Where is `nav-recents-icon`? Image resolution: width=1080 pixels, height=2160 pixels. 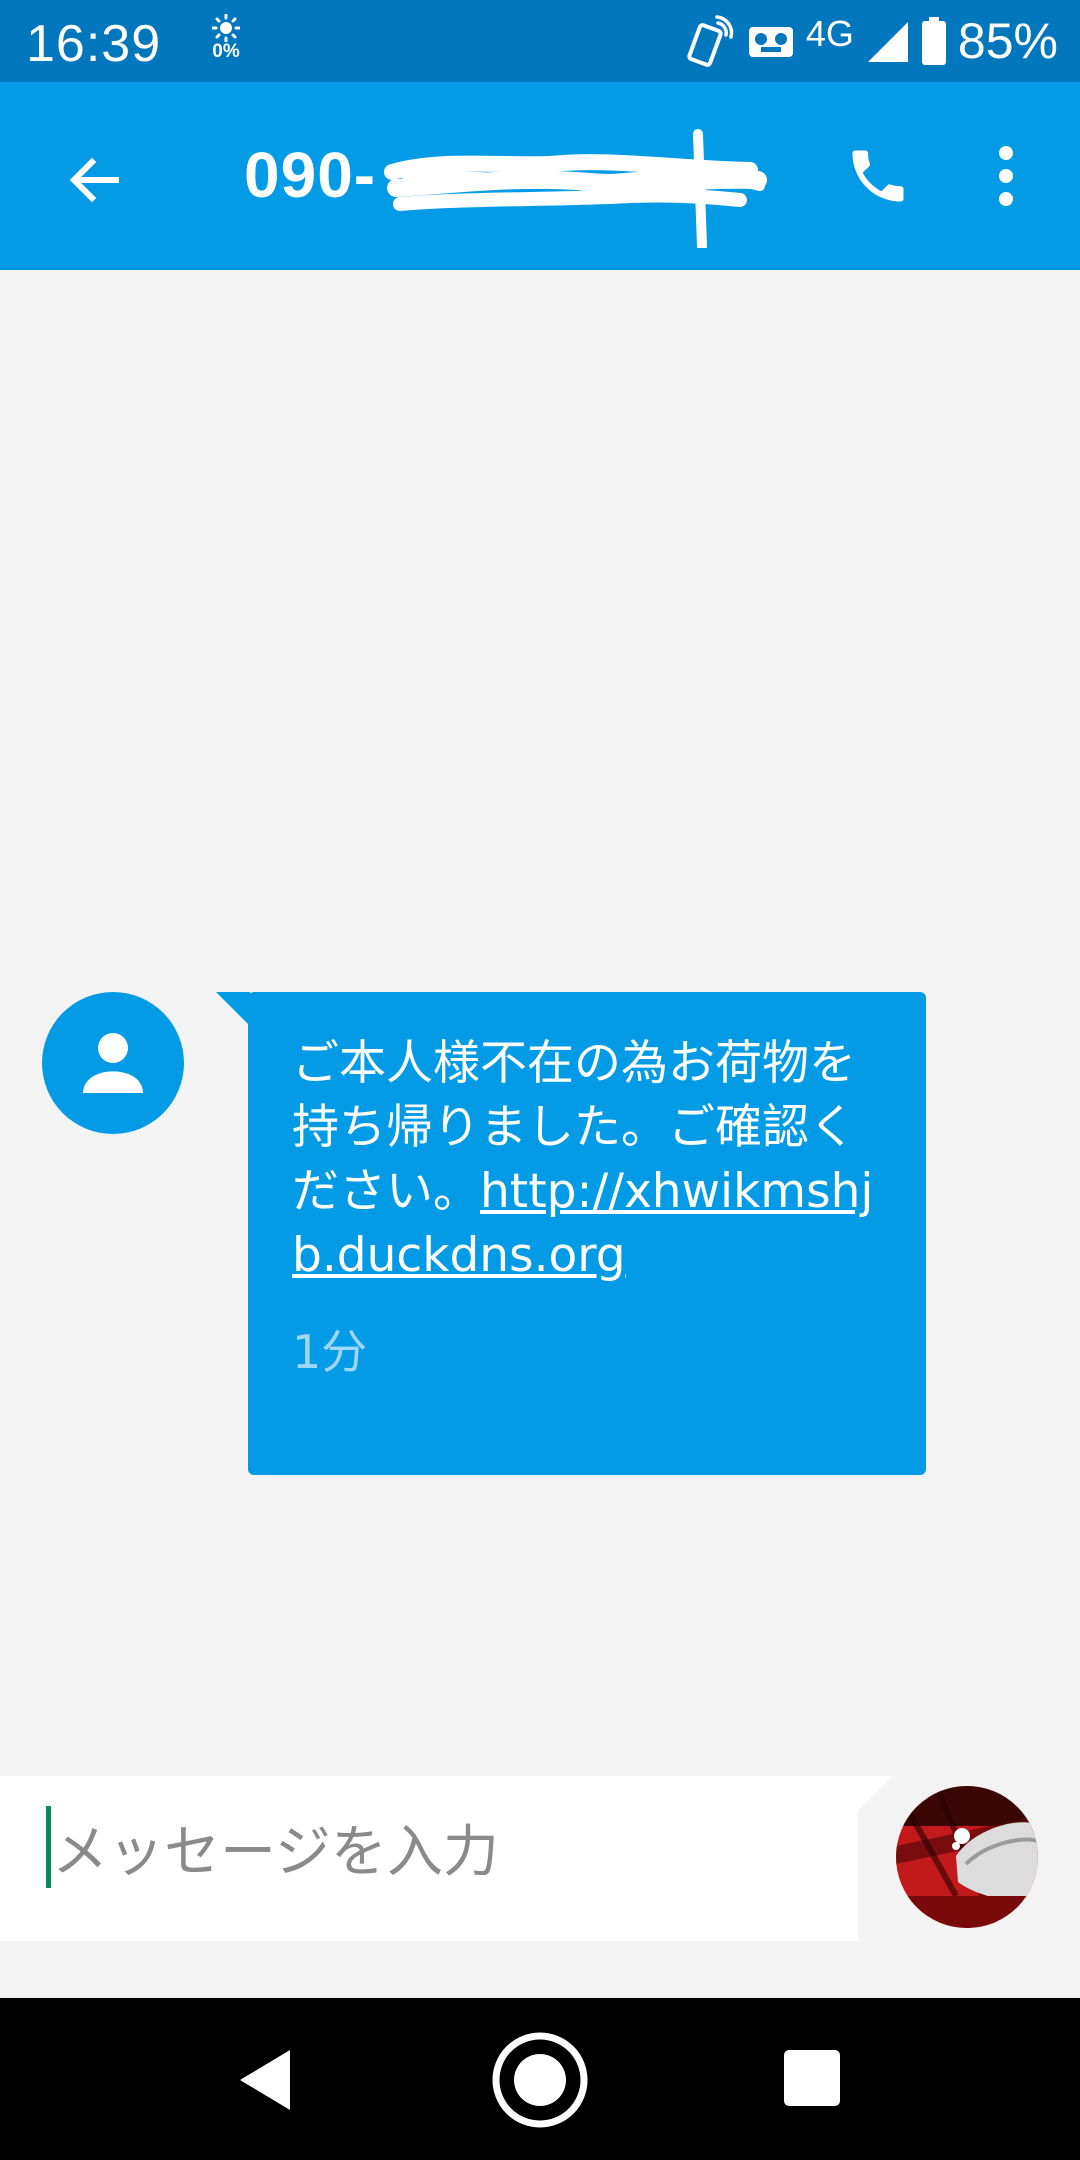
nav-recents-icon is located at coordinates (812, 2078).